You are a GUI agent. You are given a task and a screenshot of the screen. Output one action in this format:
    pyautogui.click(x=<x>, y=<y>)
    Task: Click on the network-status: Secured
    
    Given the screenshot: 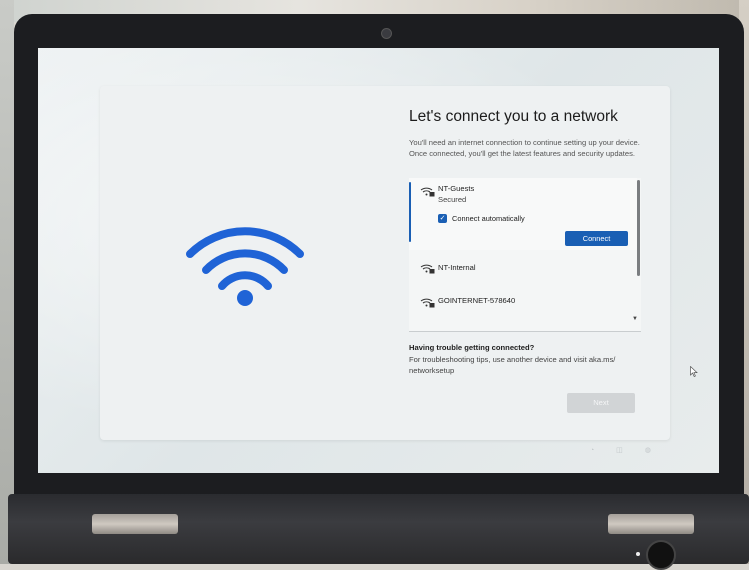 What is the action you would take?
    pyautogui.click(x=452, y=199)
    